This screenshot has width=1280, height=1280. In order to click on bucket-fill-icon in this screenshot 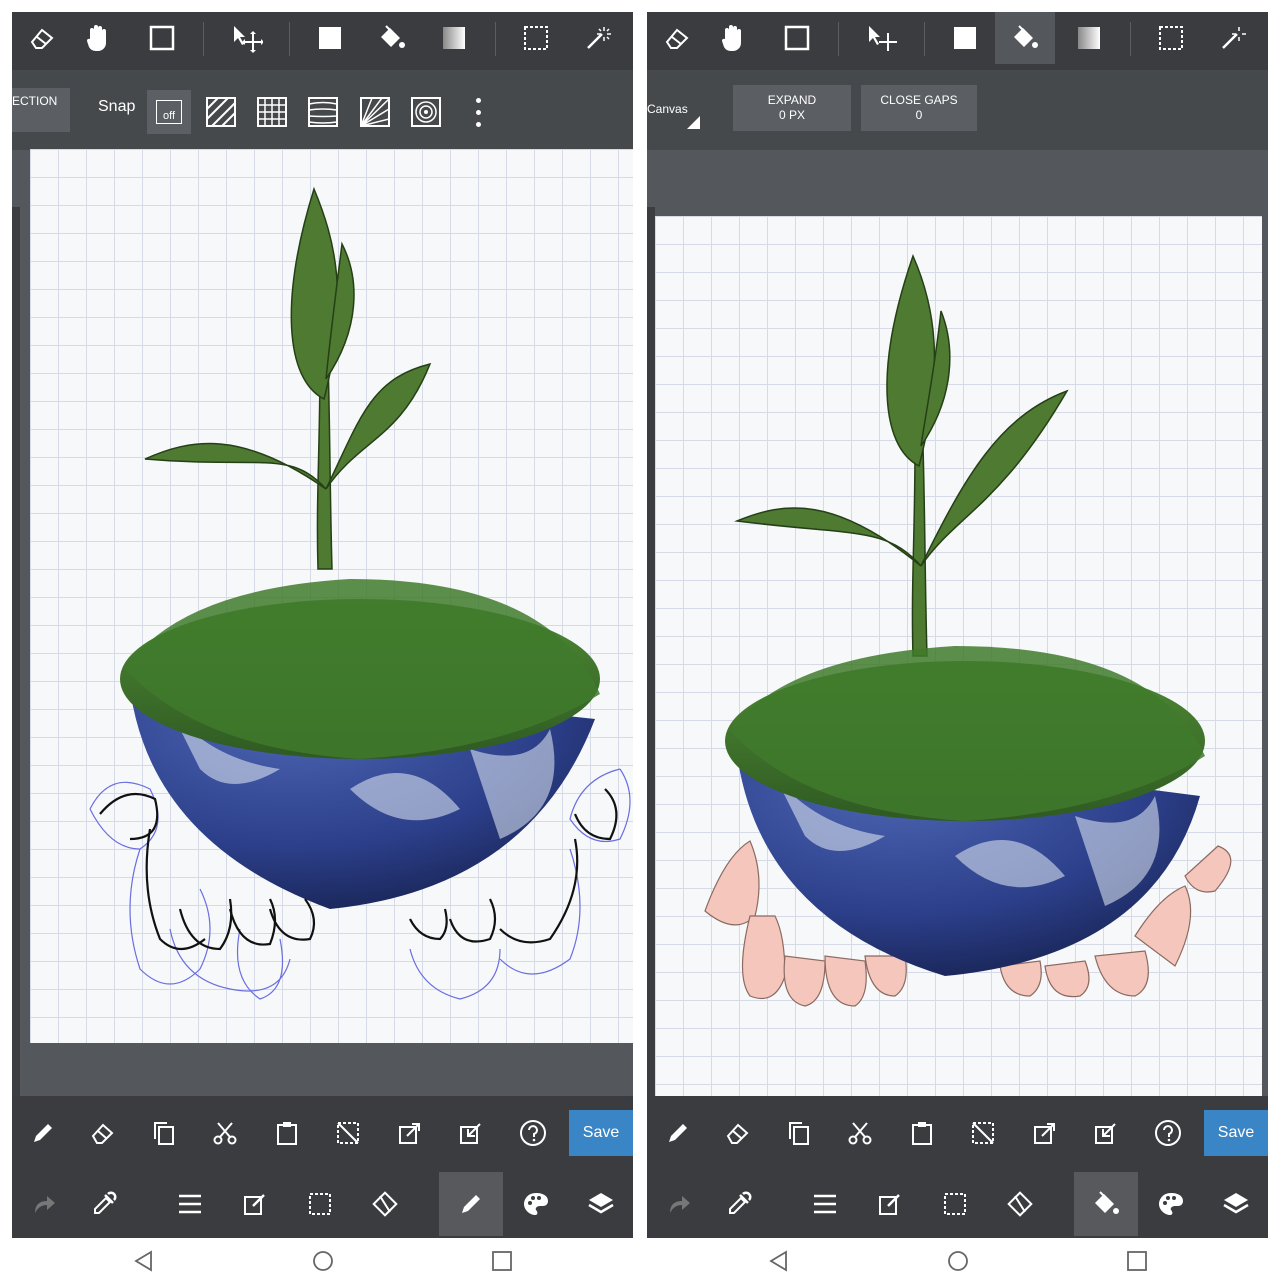, I will do `click(1106, 1204)`.